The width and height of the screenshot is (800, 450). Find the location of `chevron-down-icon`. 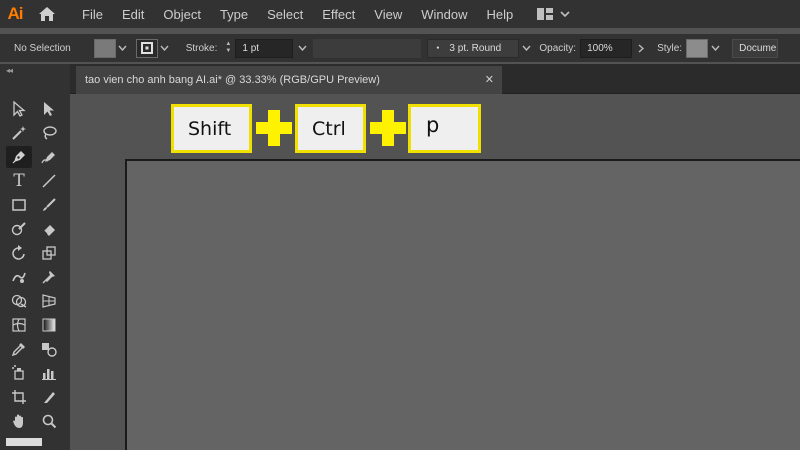

chevron-down-icon is located at coordinates (565, 14).